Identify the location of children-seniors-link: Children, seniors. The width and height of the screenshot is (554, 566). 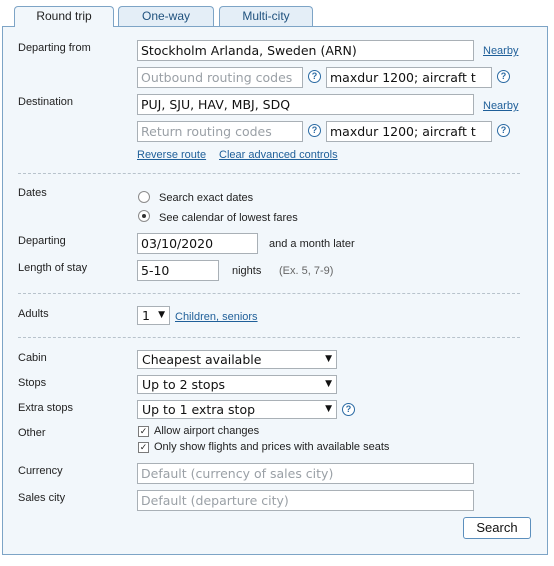
(216, 317).